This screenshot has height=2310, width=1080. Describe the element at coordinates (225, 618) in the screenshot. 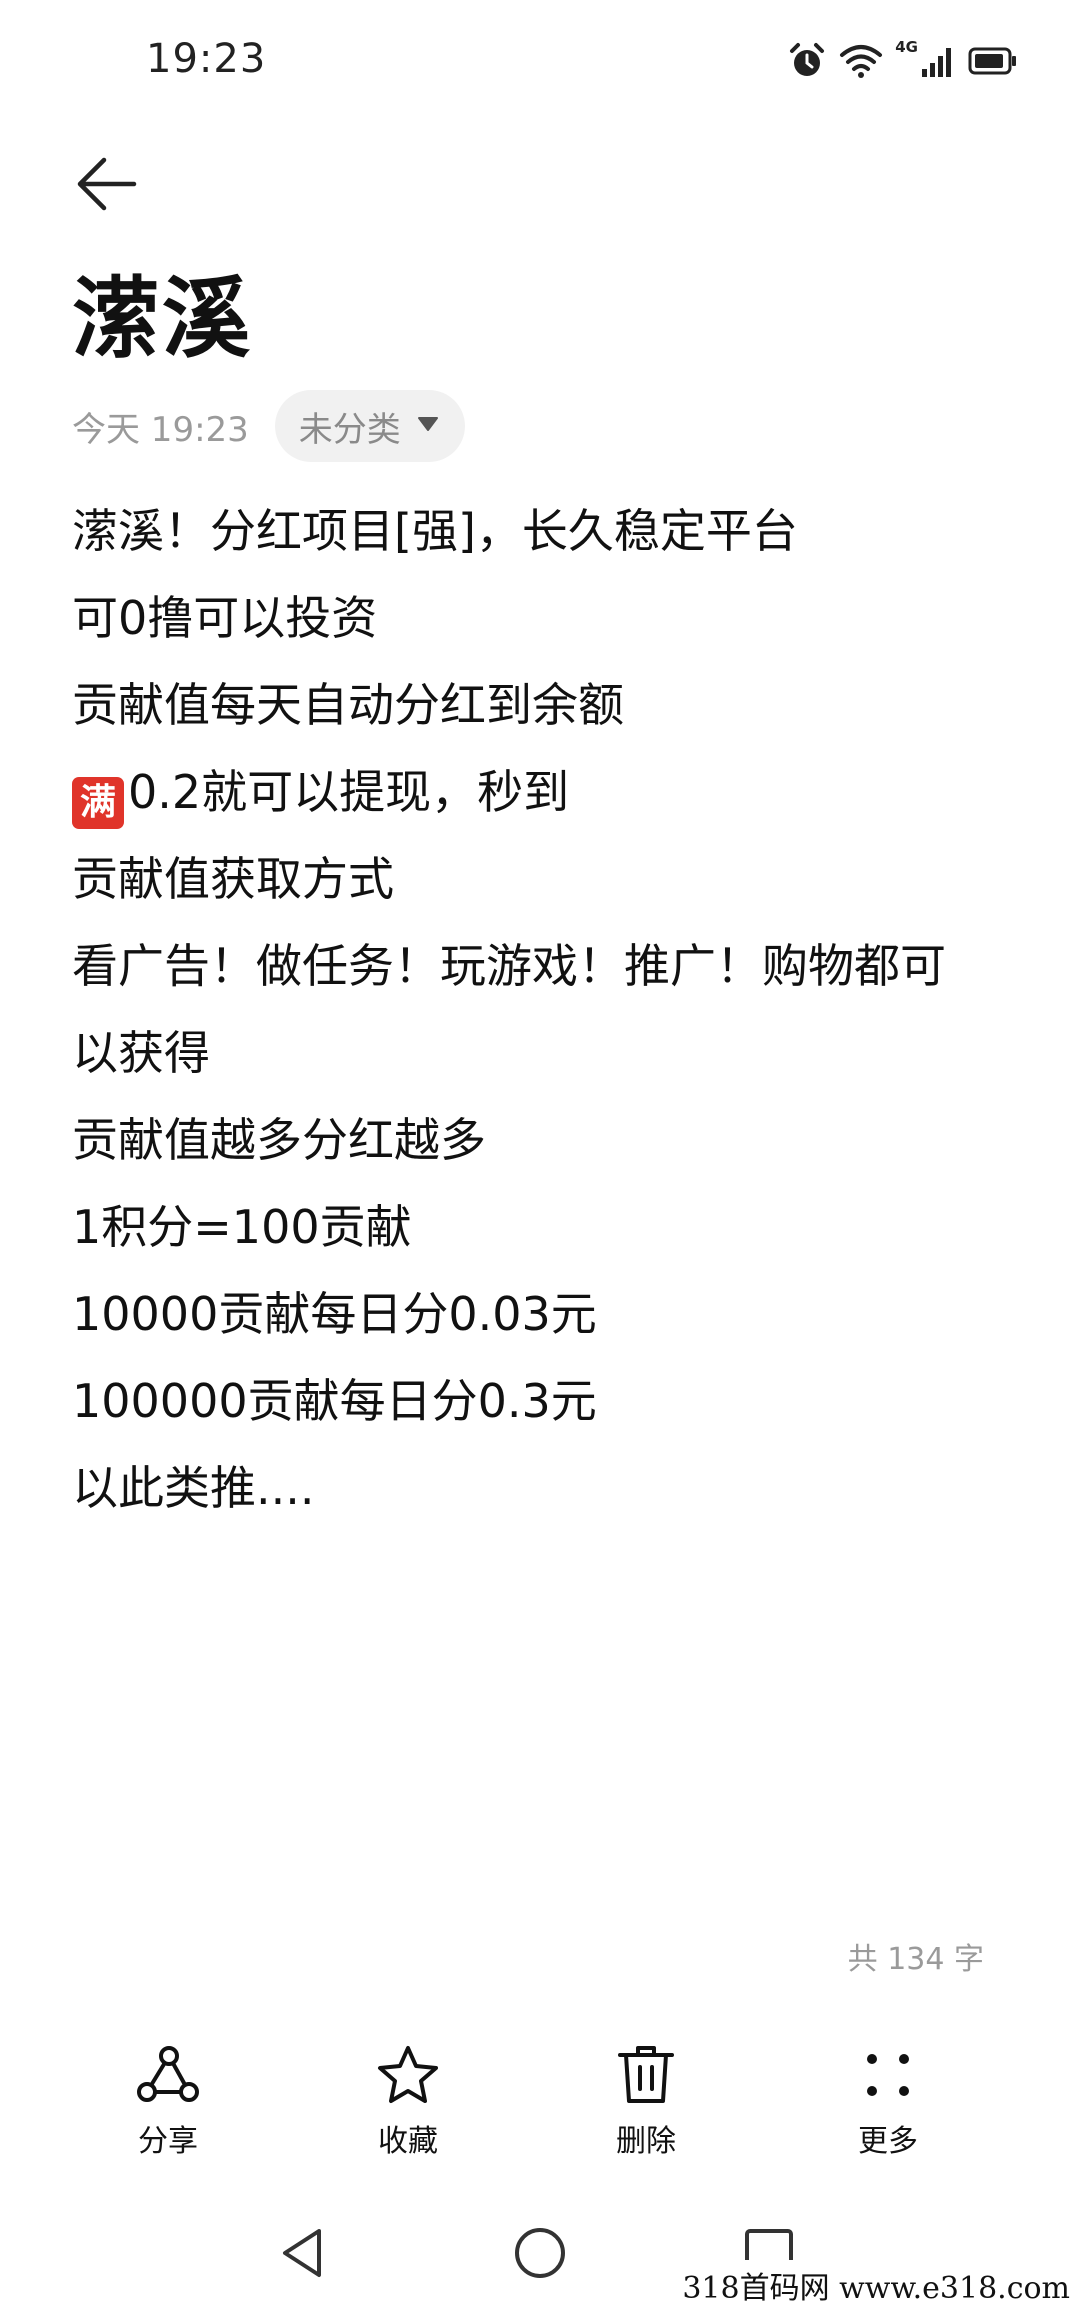

I see `body-line: 可0撸可以投资` at that location.